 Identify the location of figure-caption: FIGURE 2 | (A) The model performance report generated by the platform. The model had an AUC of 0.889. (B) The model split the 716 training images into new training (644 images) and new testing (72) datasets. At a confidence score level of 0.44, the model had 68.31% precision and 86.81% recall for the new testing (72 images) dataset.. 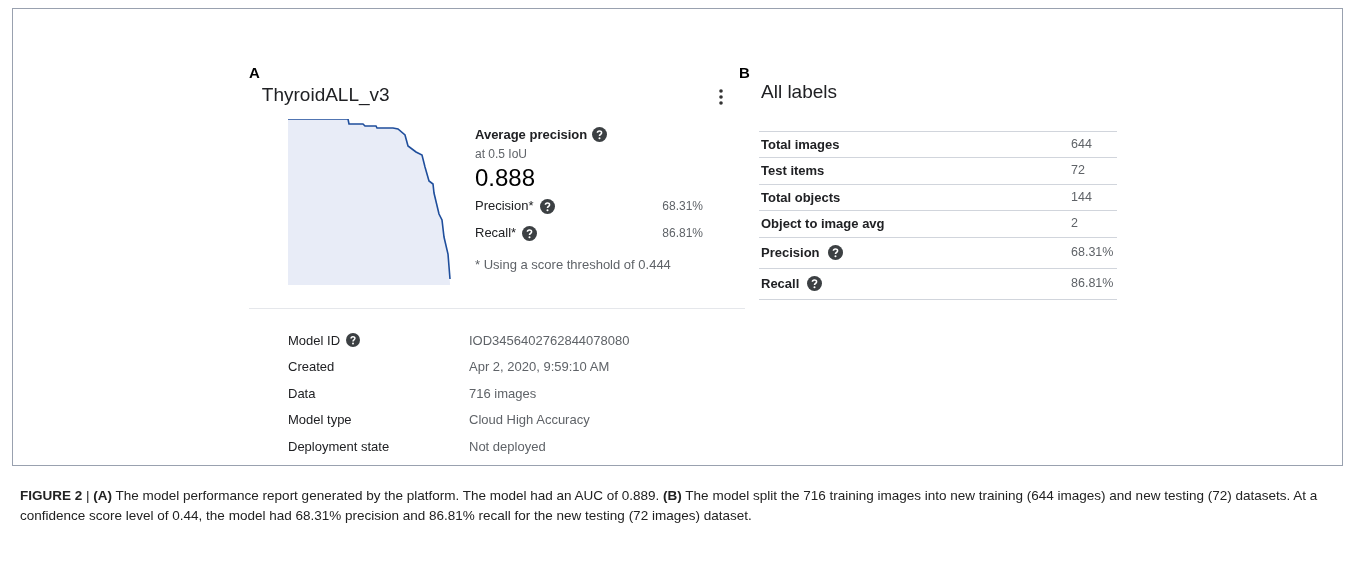
(669, 506).